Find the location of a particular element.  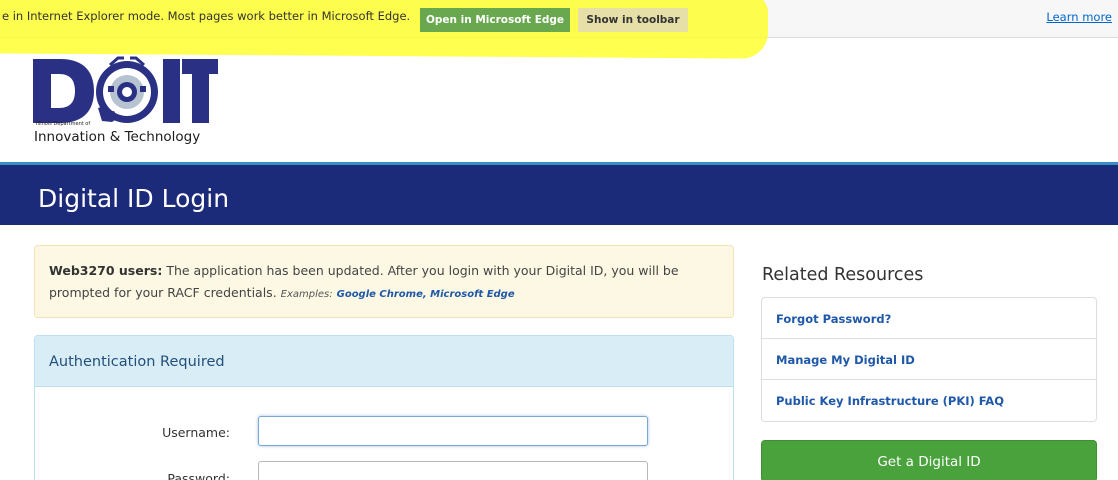

alert-examples-links: Google Chrome, Microsoft Edge is located at coordinates (426, 294).